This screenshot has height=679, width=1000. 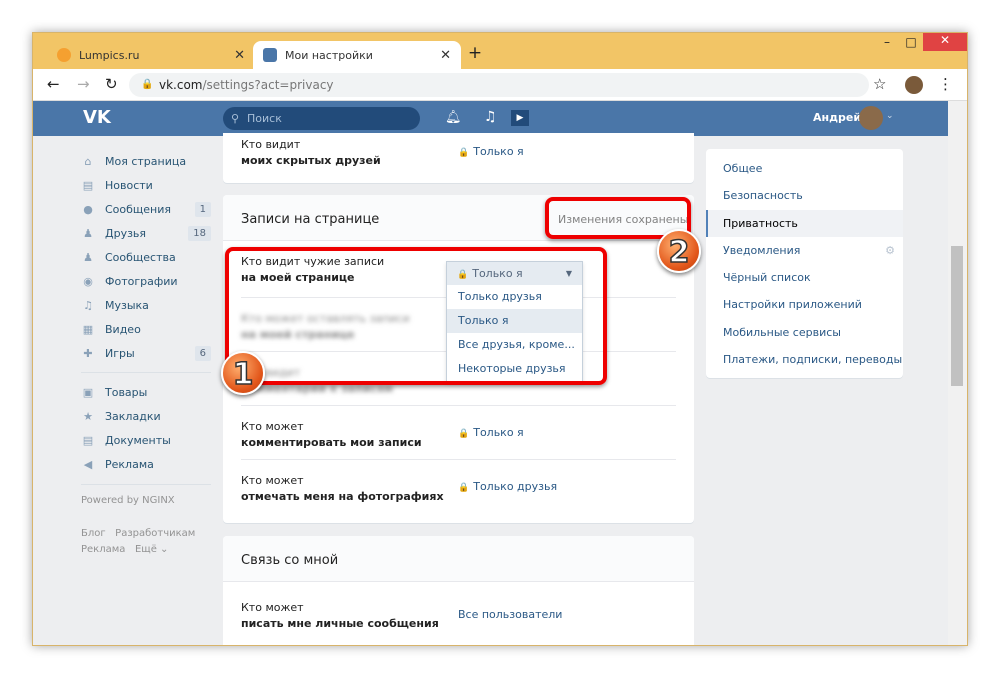 What do you see at coordinates (957, 316) in the screenshot?
I see `scrollbar-thumb` at bounding box center [957, 316].